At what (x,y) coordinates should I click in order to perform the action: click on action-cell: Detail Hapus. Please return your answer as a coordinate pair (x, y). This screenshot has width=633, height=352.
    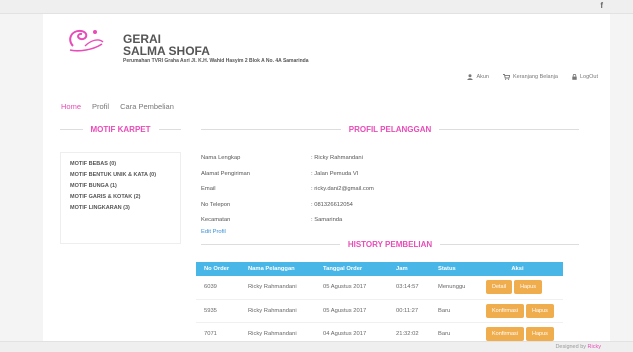
    Looking at the image, I should click on (517, 288).